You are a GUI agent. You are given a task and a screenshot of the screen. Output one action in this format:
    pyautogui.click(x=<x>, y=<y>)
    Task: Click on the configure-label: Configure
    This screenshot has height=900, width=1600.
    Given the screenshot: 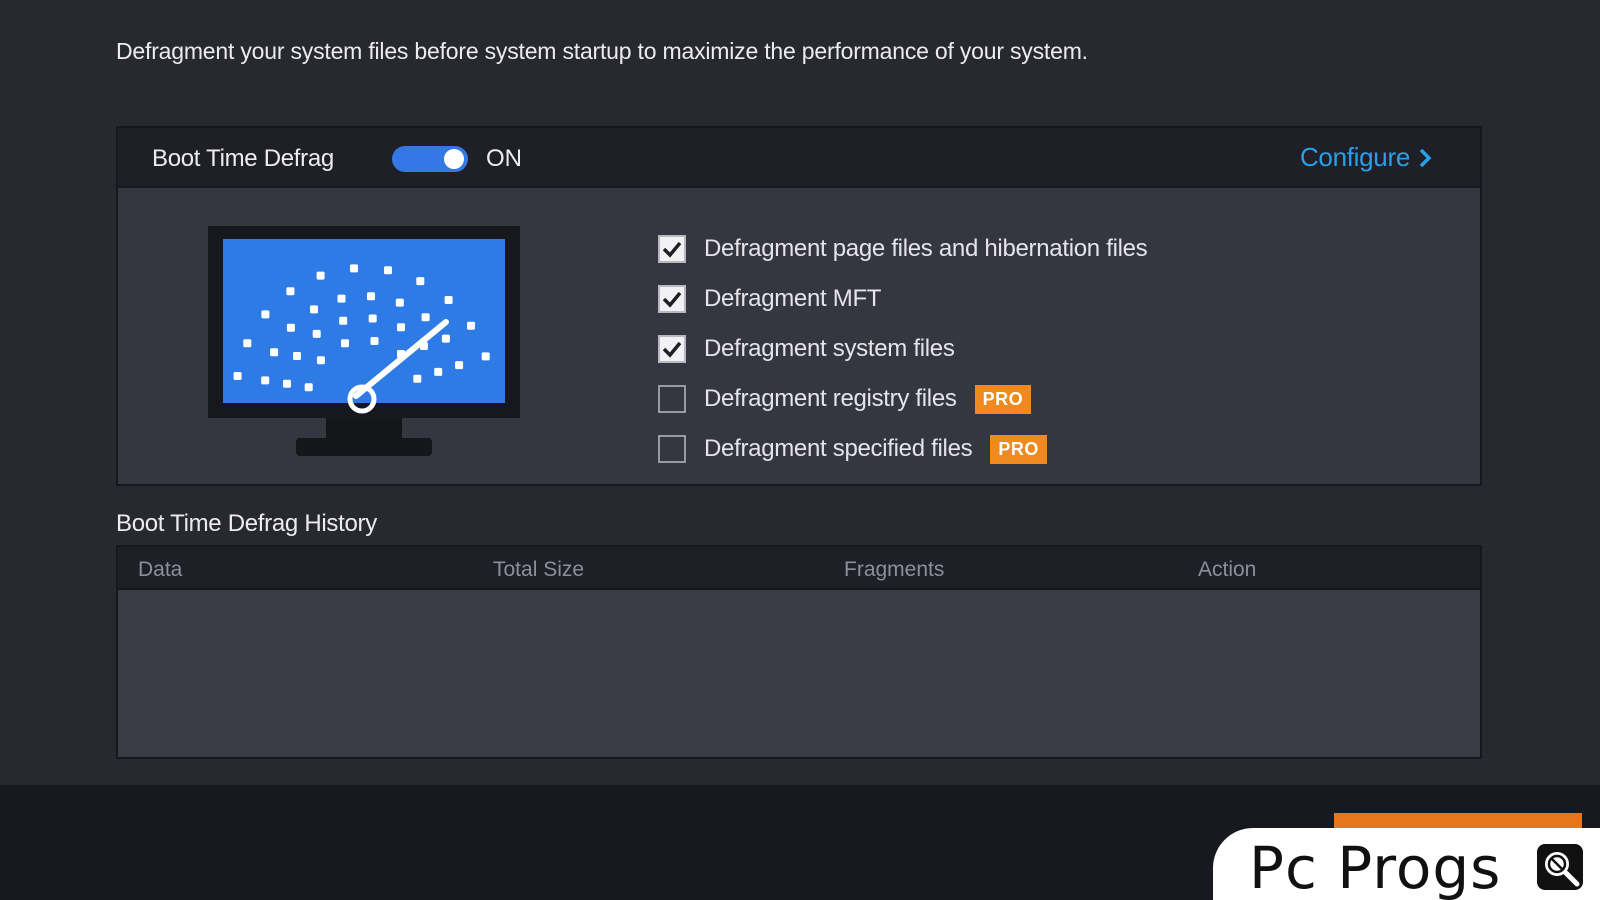 What is the action you would take?
    pyautogui.click(x=1354, y=157)
    